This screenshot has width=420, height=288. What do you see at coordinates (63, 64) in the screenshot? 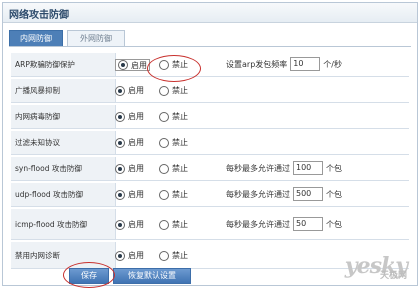
I see `row-label: ARP欺骗防御保护` at bounding box center [63, 64].